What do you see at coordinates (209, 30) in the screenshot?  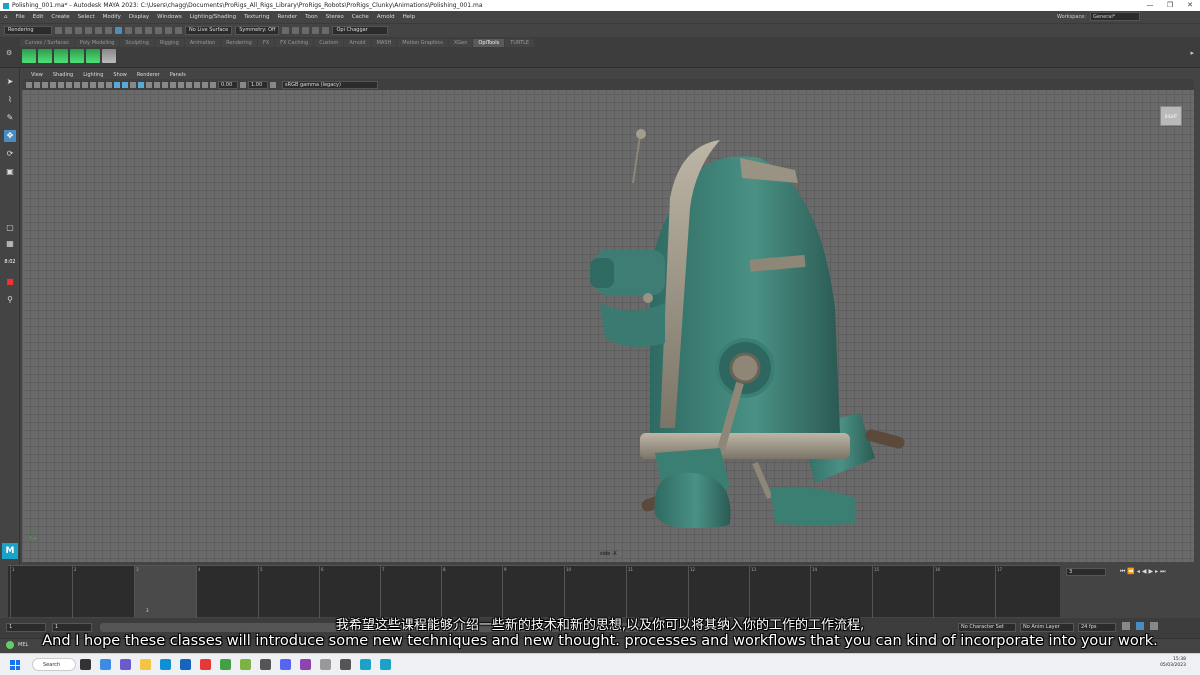 I see `live-surface-field: No Live Surface` at bounding box center [209, 30].